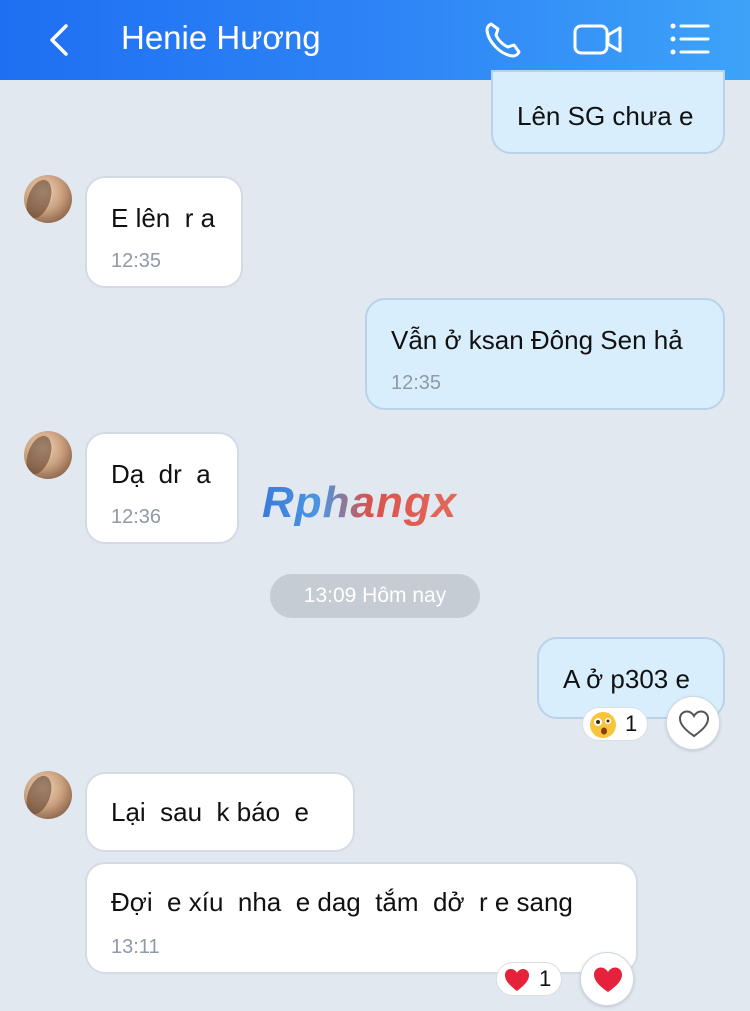 The height and width of the screenshot is (1011, 750). I want to click on message-text: Đợi e xíu nha e dag tắm dở r e sang, so click(342, 902).